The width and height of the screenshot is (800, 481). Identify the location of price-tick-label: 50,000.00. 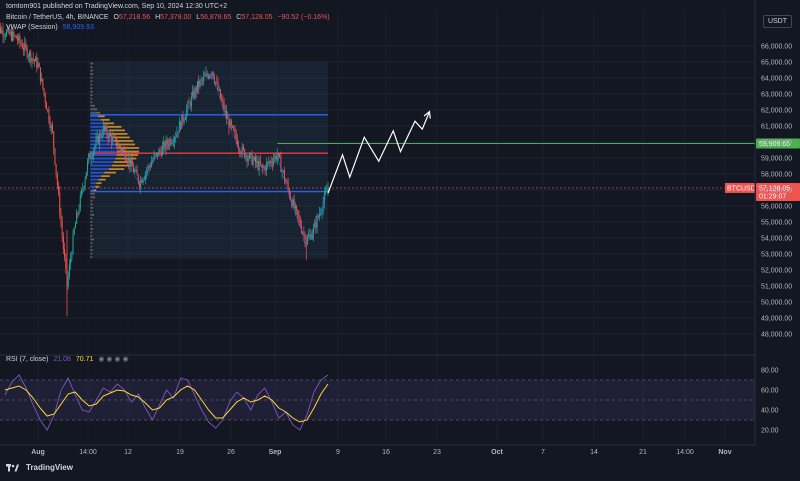
(776, 303).